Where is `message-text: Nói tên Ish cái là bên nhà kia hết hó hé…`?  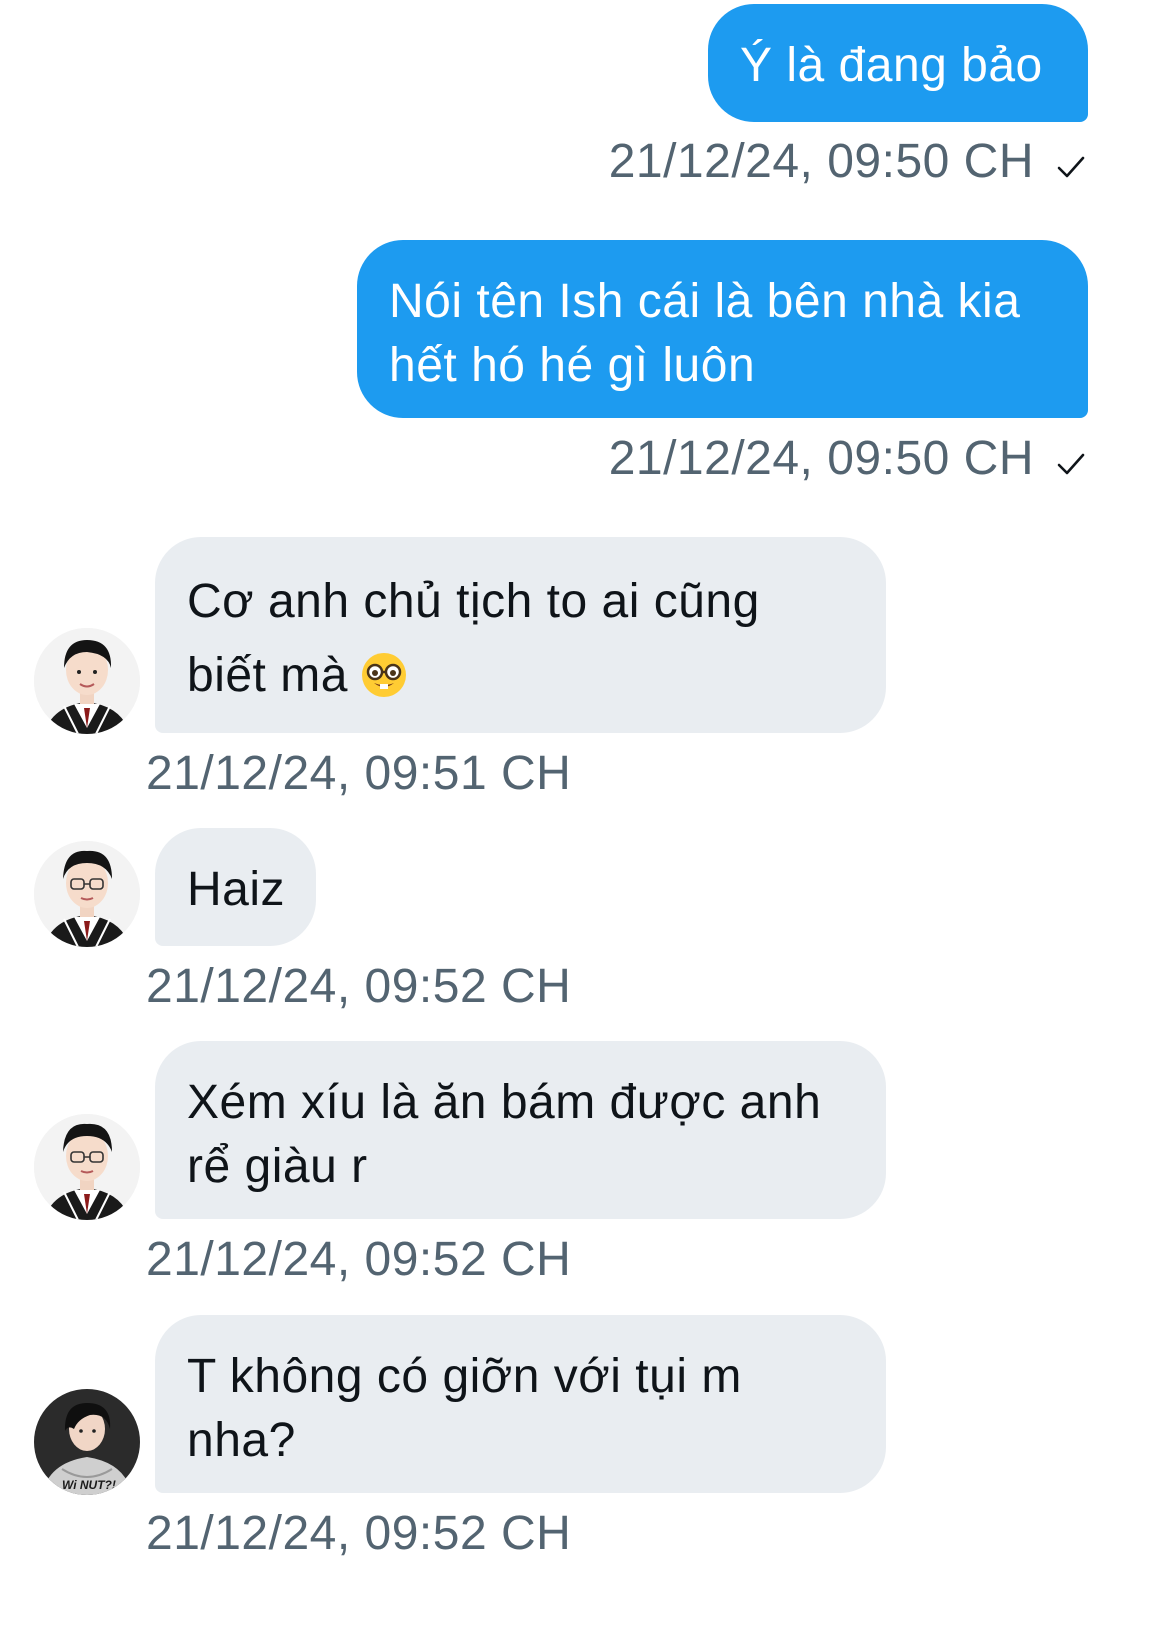 message-text: Nói tên Ish cái là bên nhà kia hết hó hé… is located at coordinates (705, 333).